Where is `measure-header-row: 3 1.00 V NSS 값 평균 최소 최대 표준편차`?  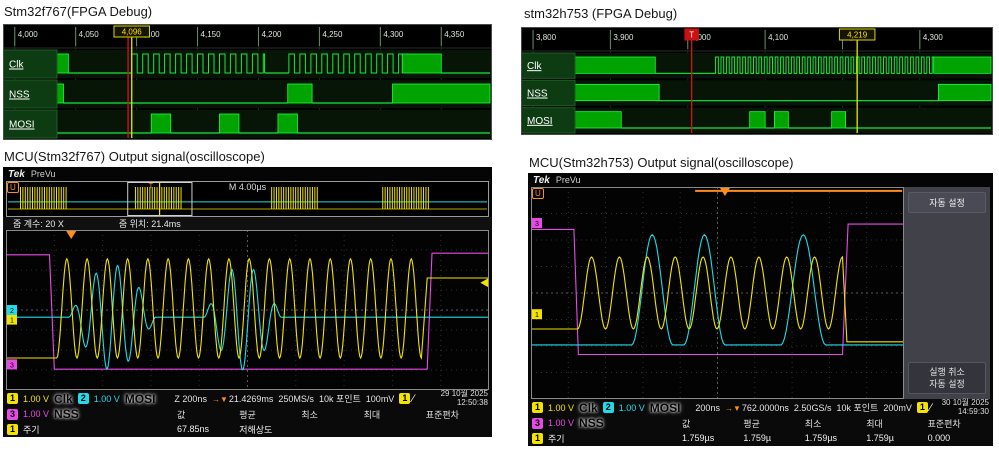
measure-header-row: 3 1.00 V NSS 값 평균 최소 최대 표준편차 is located at coordinates (760, 423).